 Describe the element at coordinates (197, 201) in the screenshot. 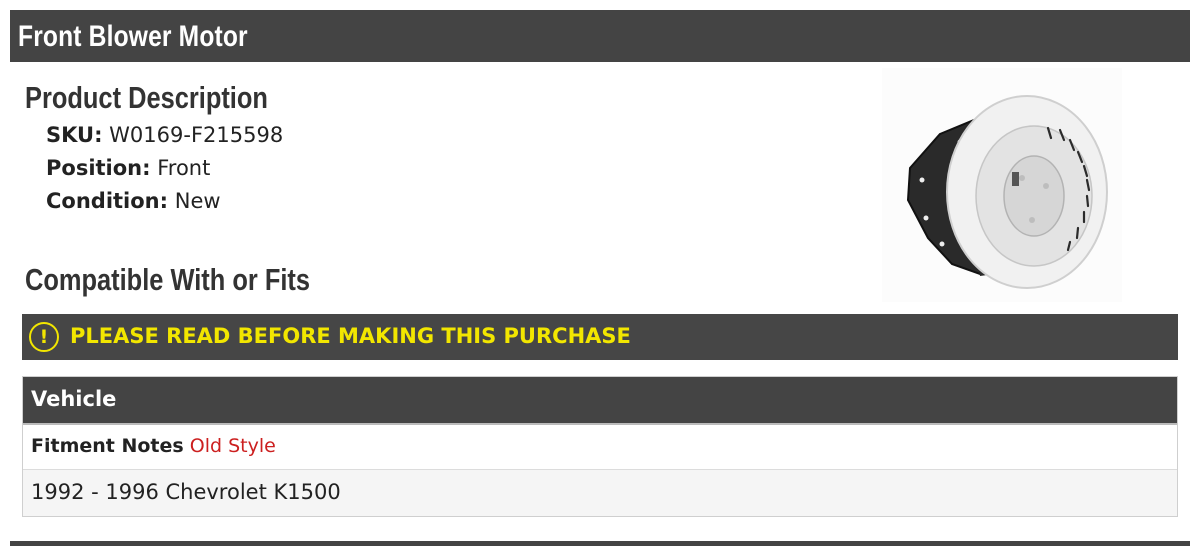

I see `condition-value: New` at that location.